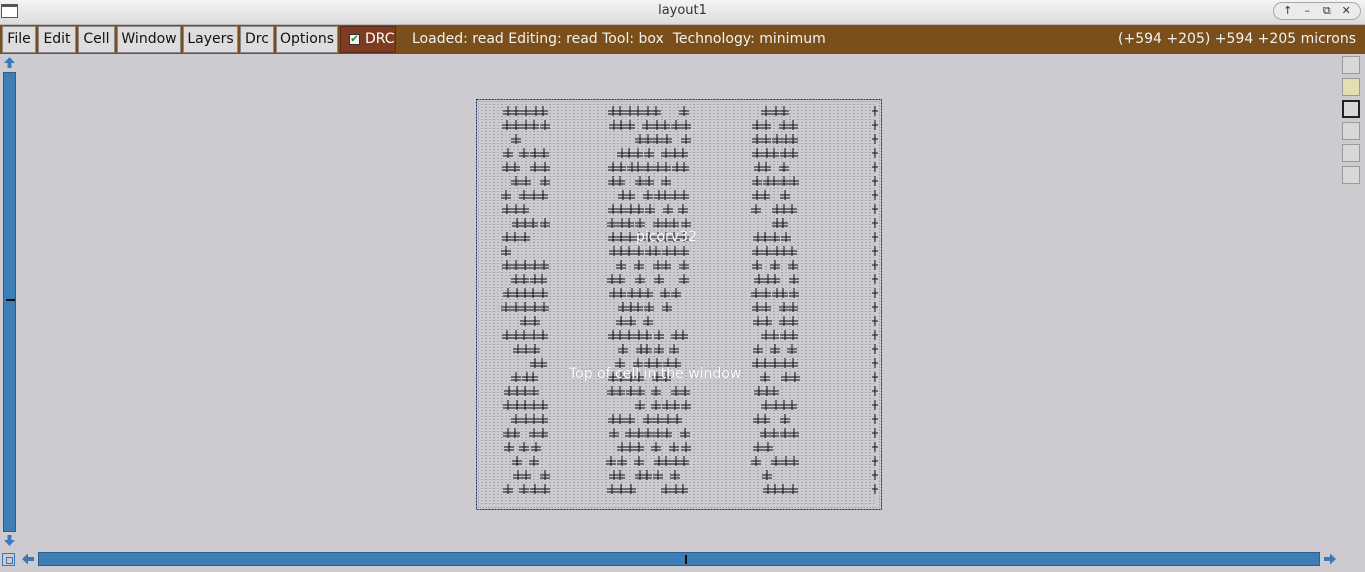 The width and height of the screenshot is (1365, 572). I want to click on drc-label: DRC, so click(380, 39).